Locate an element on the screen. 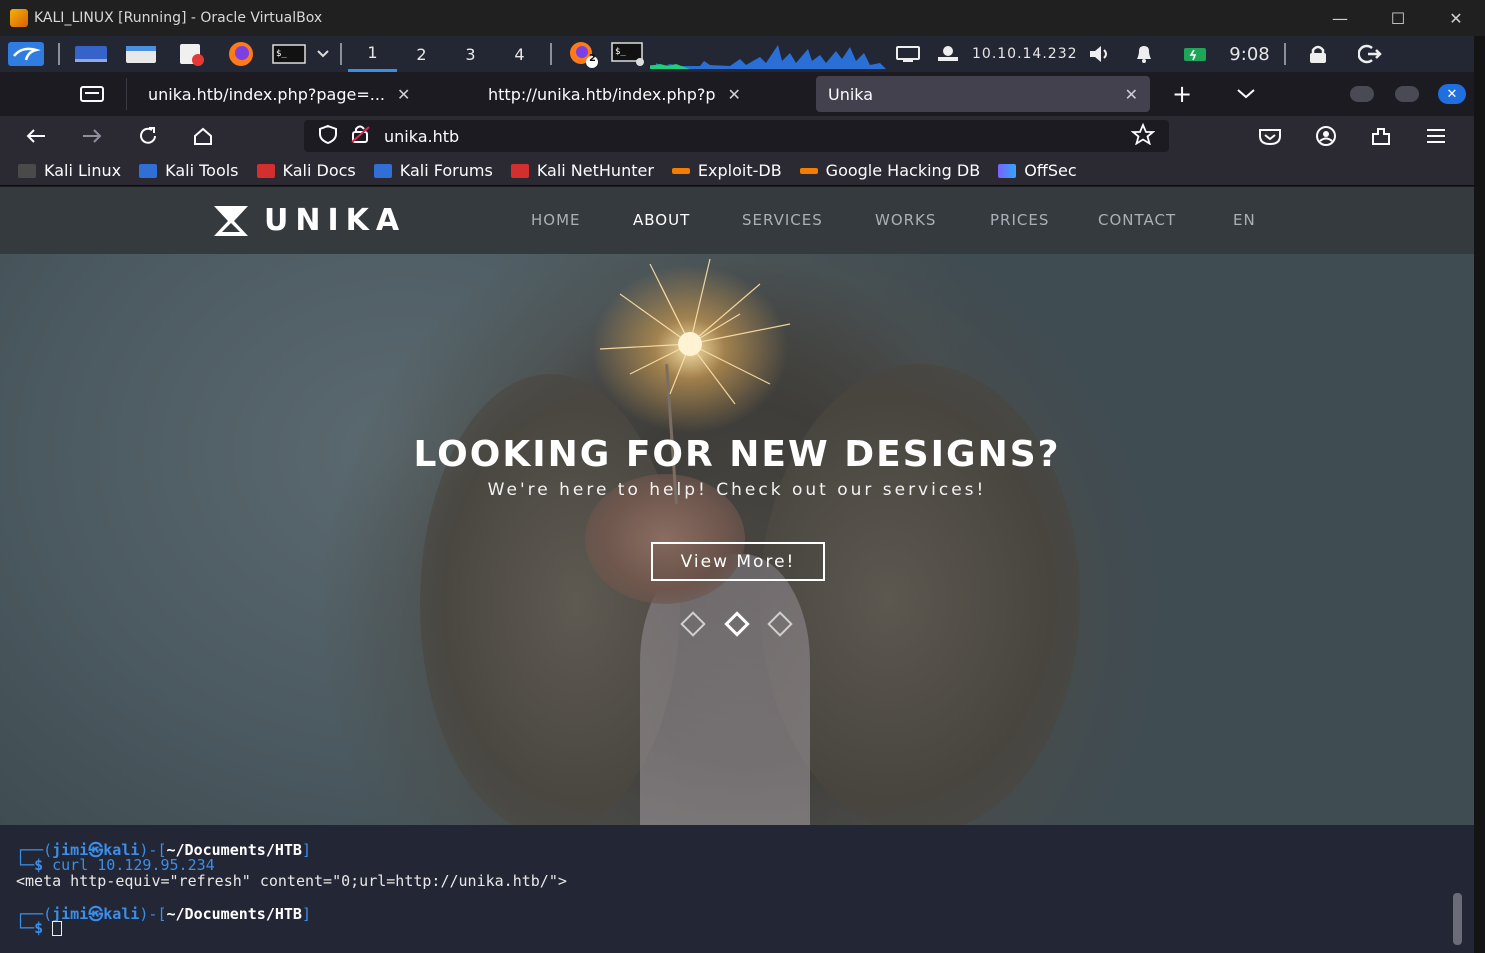  workspace-2: 2 is located at coordinates (421, 54).